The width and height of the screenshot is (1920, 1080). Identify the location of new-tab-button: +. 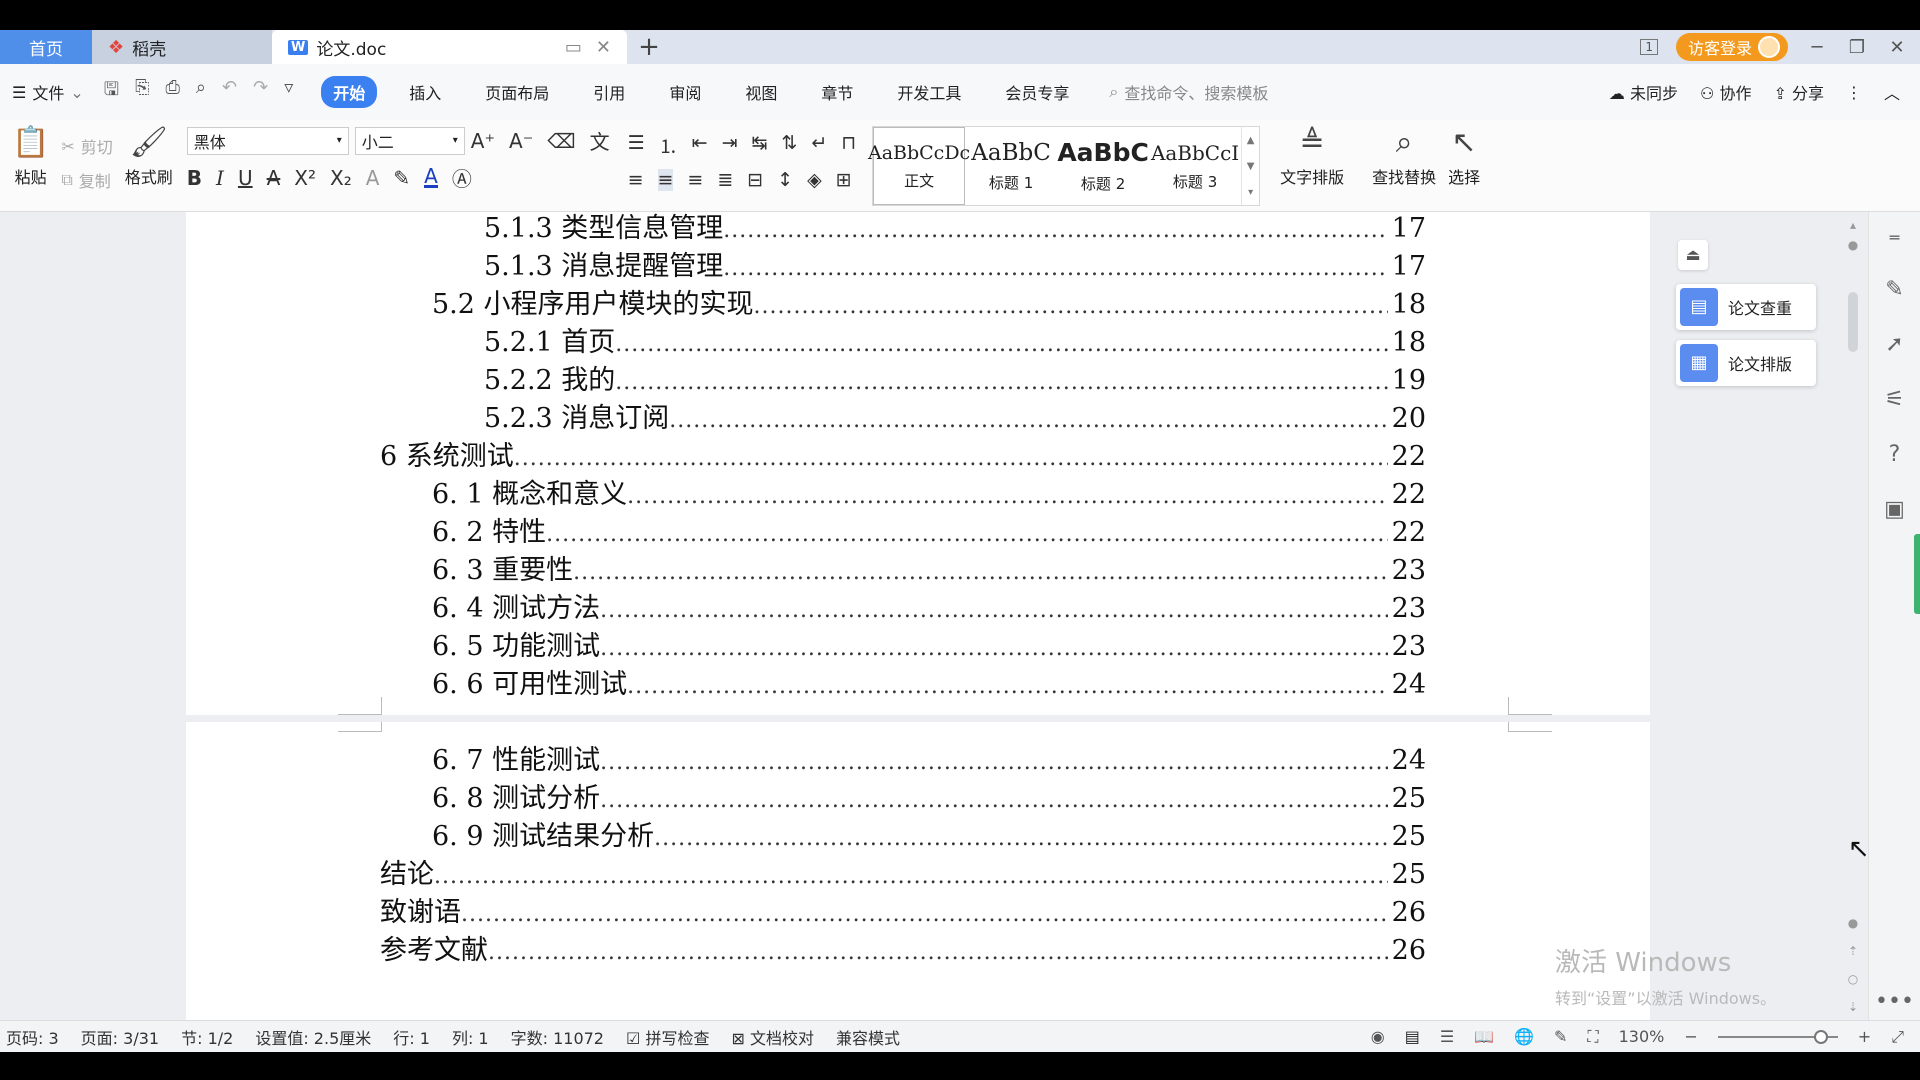
(649, 47).